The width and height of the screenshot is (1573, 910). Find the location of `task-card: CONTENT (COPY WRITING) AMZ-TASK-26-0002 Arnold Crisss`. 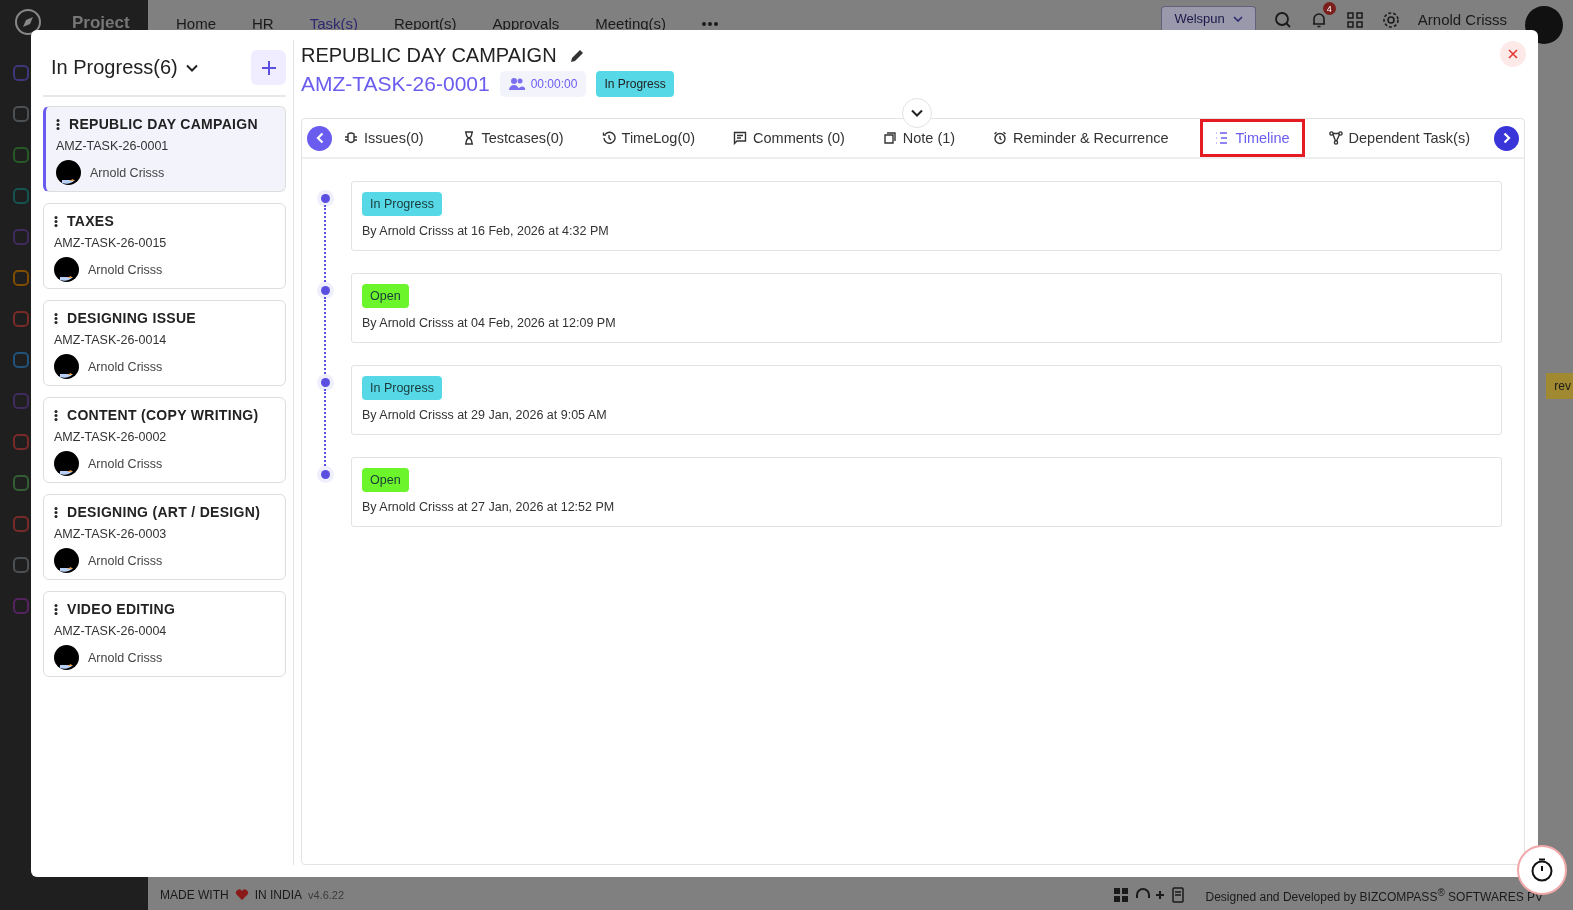

task-card: CONTENT (COPY WRITING) AMZ-TASK-26-0002 Arnold Crisss is located at coordinates (164, 440).